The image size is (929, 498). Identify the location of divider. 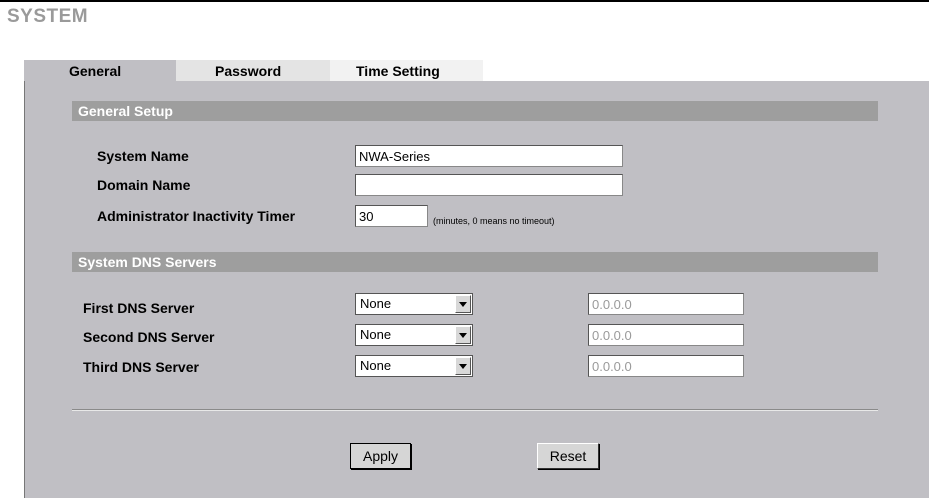
(475, 410).